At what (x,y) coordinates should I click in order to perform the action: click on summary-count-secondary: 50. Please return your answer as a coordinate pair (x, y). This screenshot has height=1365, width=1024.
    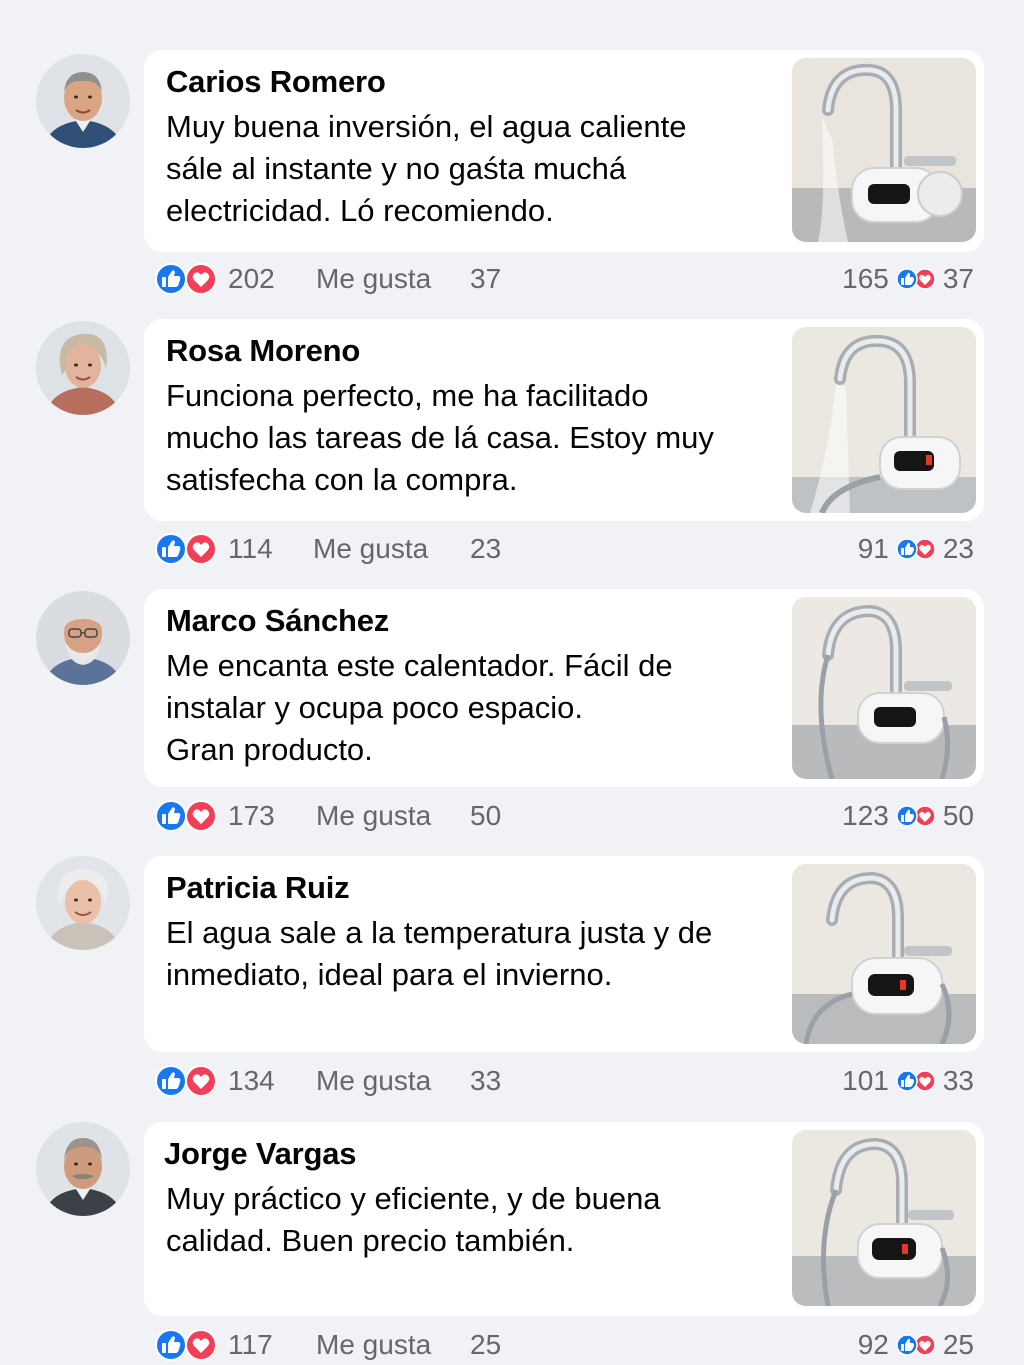
    Looking at the image, I should click on (958, 815).